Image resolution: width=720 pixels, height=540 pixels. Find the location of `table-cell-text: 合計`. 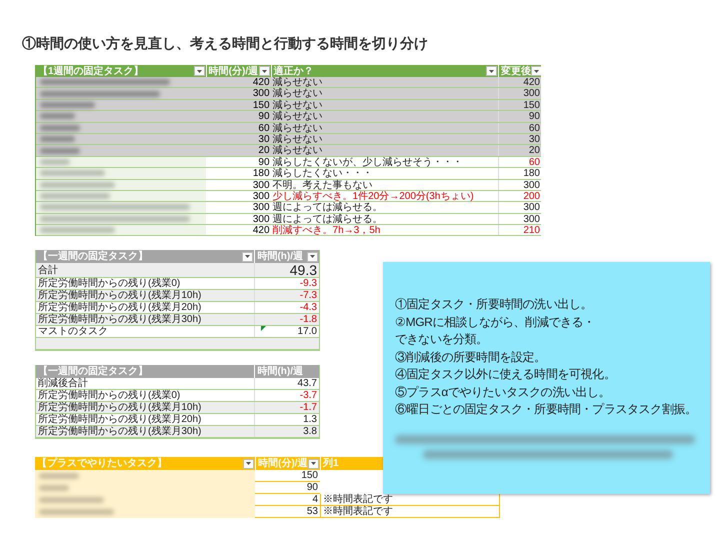

table-cell-text: 合計 is located at coordinates (48, 271).